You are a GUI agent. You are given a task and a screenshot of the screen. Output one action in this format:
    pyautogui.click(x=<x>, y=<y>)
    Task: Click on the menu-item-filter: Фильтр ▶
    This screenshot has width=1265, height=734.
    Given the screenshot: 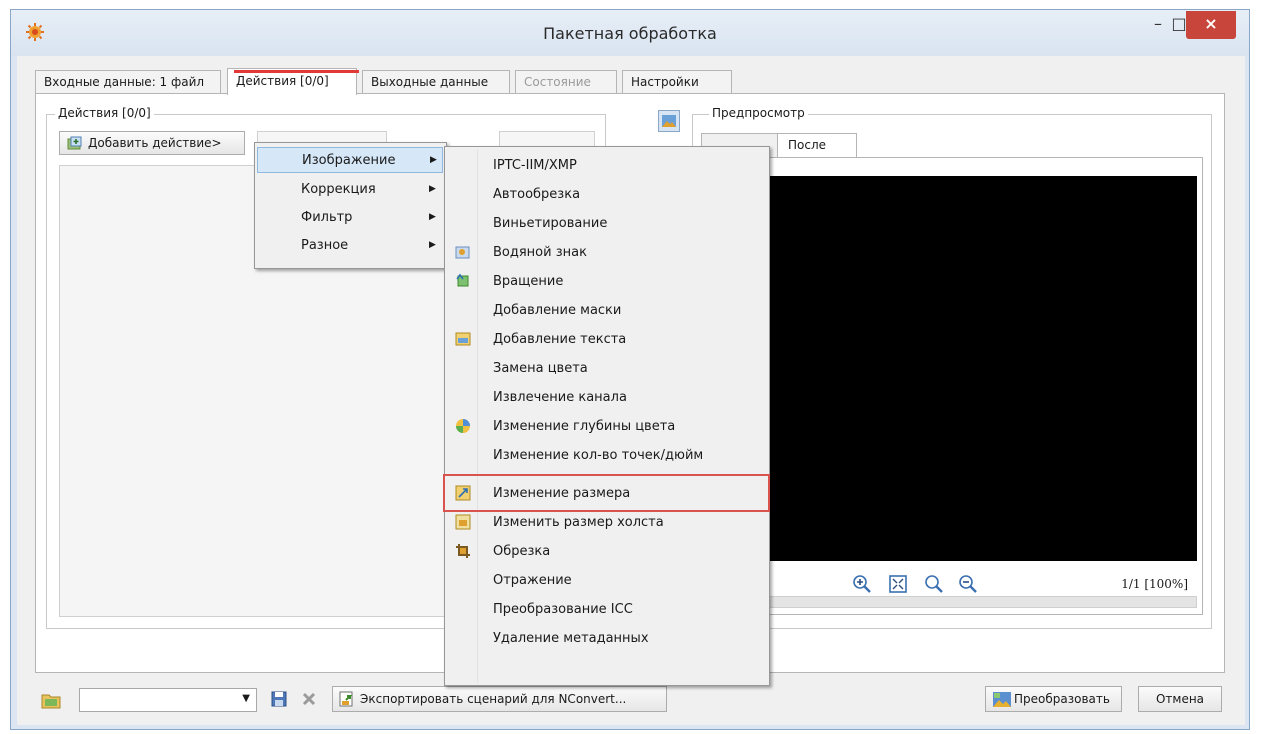 What is the action you would take?
    pyautogui.click(x=350, y=218)
    